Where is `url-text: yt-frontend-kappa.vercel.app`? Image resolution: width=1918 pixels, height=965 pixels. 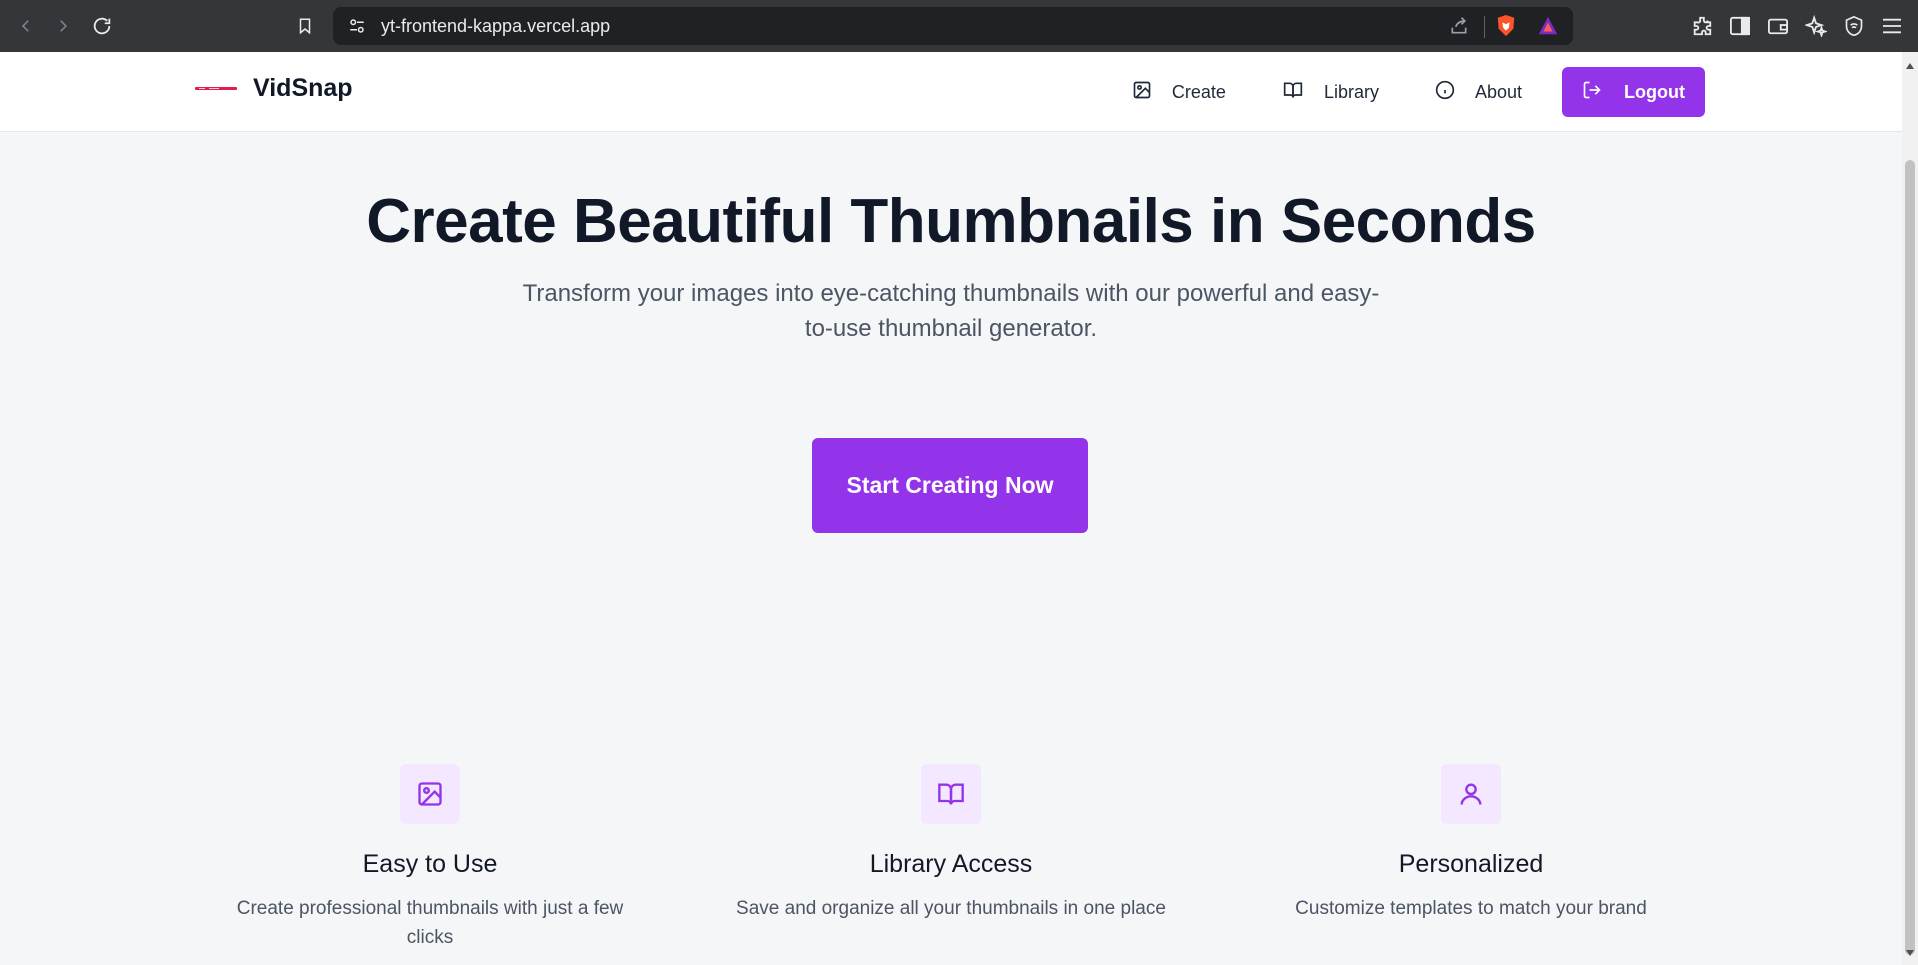 url-text: yt-frontend-kappa.vercel.app is located at coordinates (495, 26).